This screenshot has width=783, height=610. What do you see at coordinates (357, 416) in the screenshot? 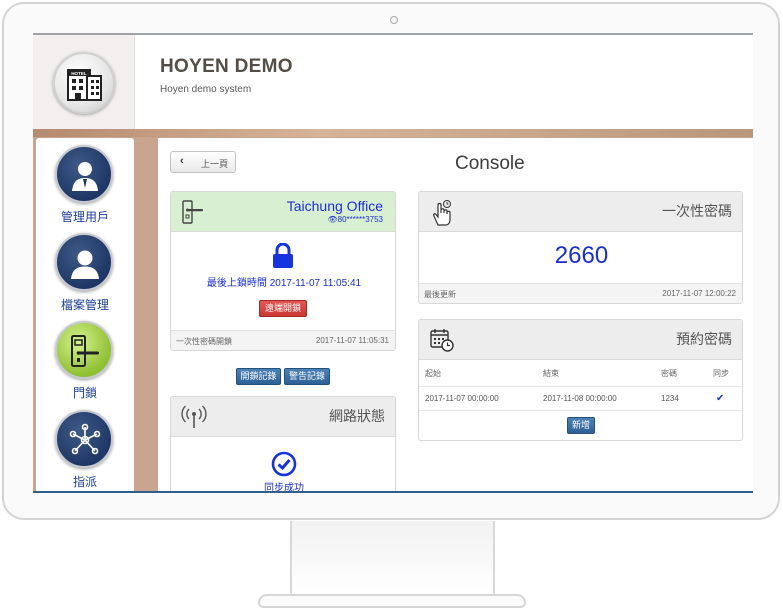
I see `network-panel-title: 網路狀態` at bounding box center [357, 416].